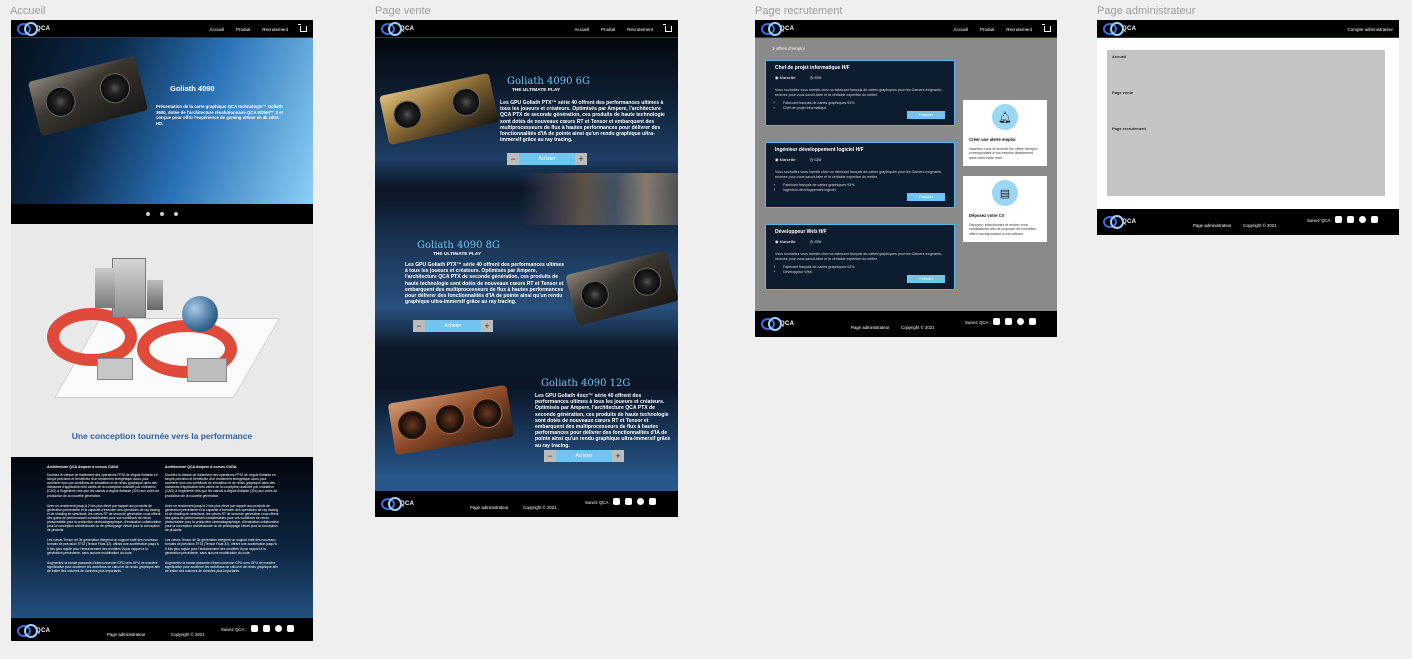 This screenshot has width=1412, height=659. I want to click on buy-control-6g: − Acheter +, so click(547, 159).